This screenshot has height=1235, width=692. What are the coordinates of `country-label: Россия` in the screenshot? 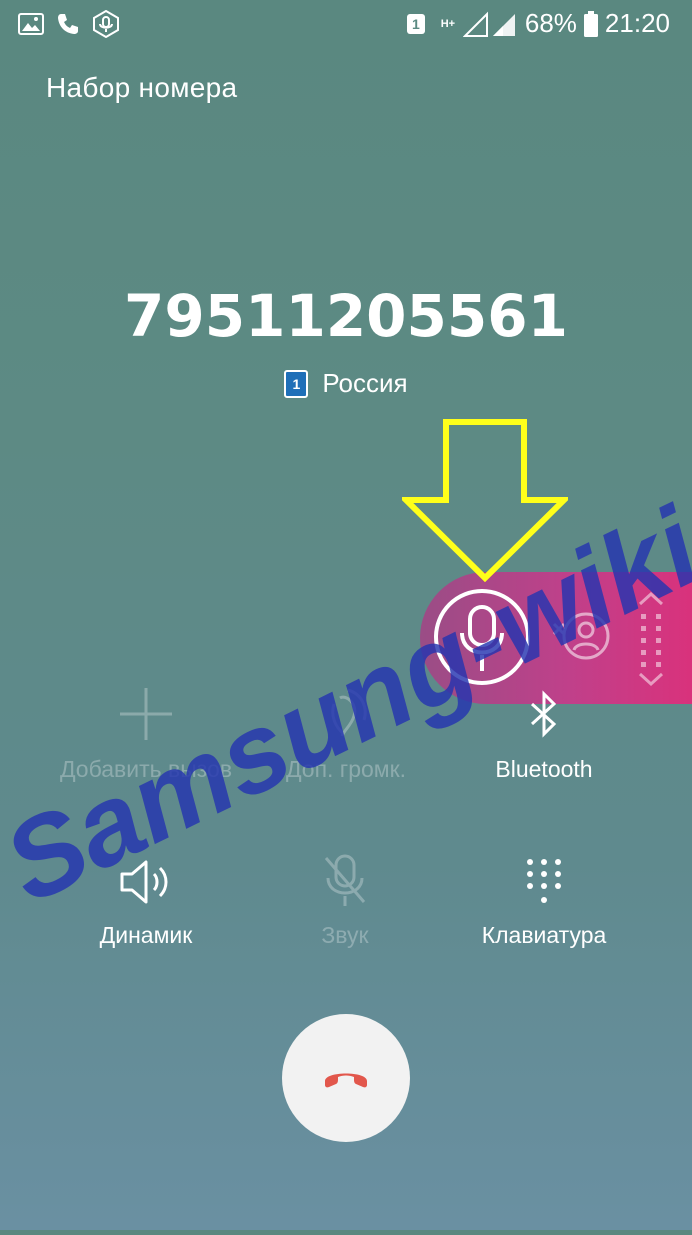 It's located at (365, 383).